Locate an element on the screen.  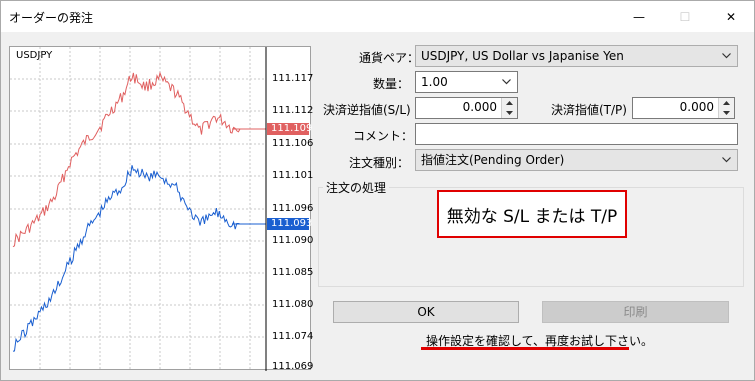
comment-input is located at coordinates (576, 134).